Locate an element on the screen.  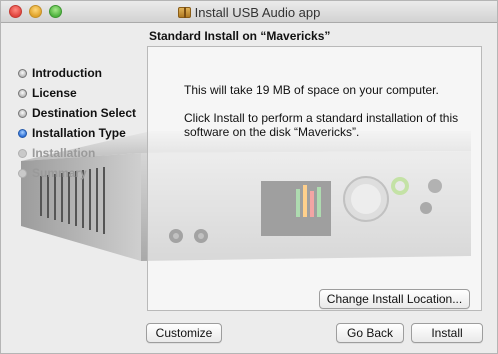
step-summary: Summary is located at coordinates (80, 175).